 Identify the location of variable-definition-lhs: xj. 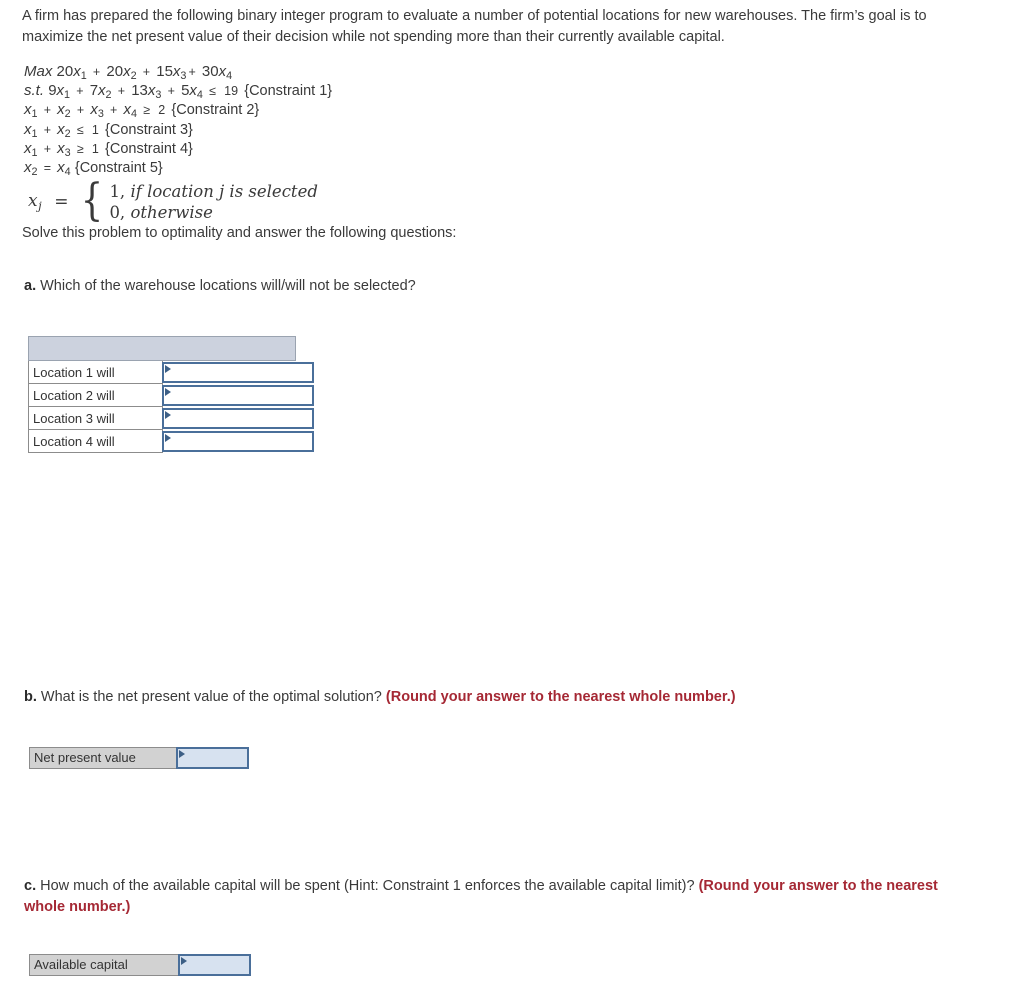
(35, 202).